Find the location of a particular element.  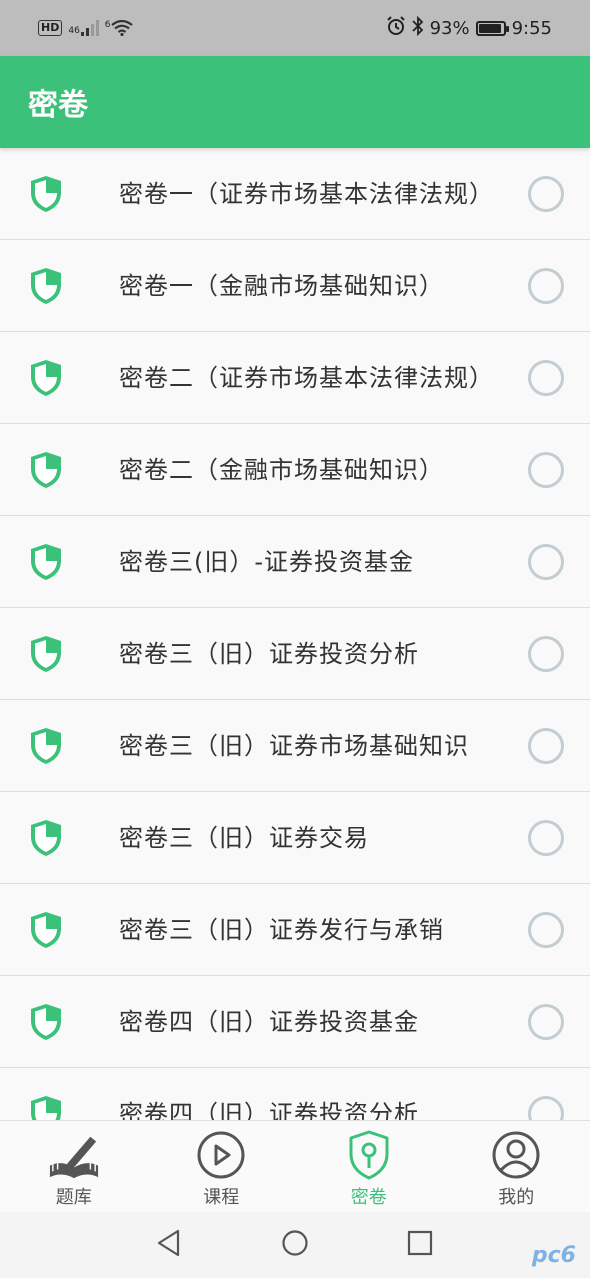

paper-title: 密卷一（证券市场基本法律法规） is located at coordinates (306, 193).